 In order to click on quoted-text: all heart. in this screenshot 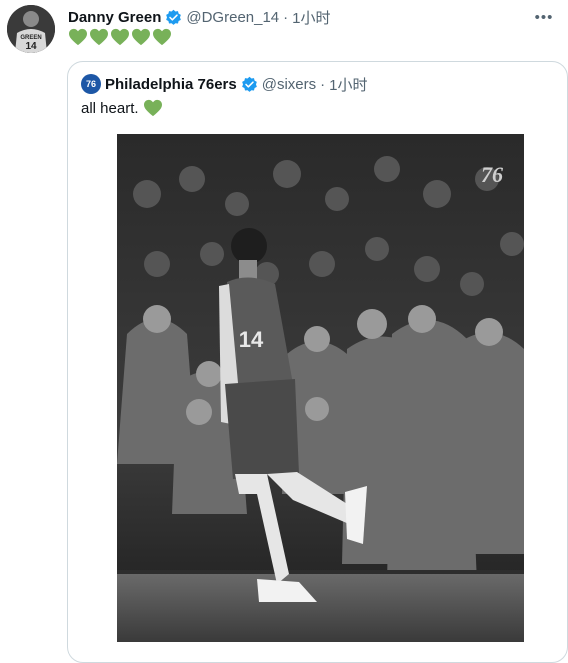, I will do `click(110, 108)`.